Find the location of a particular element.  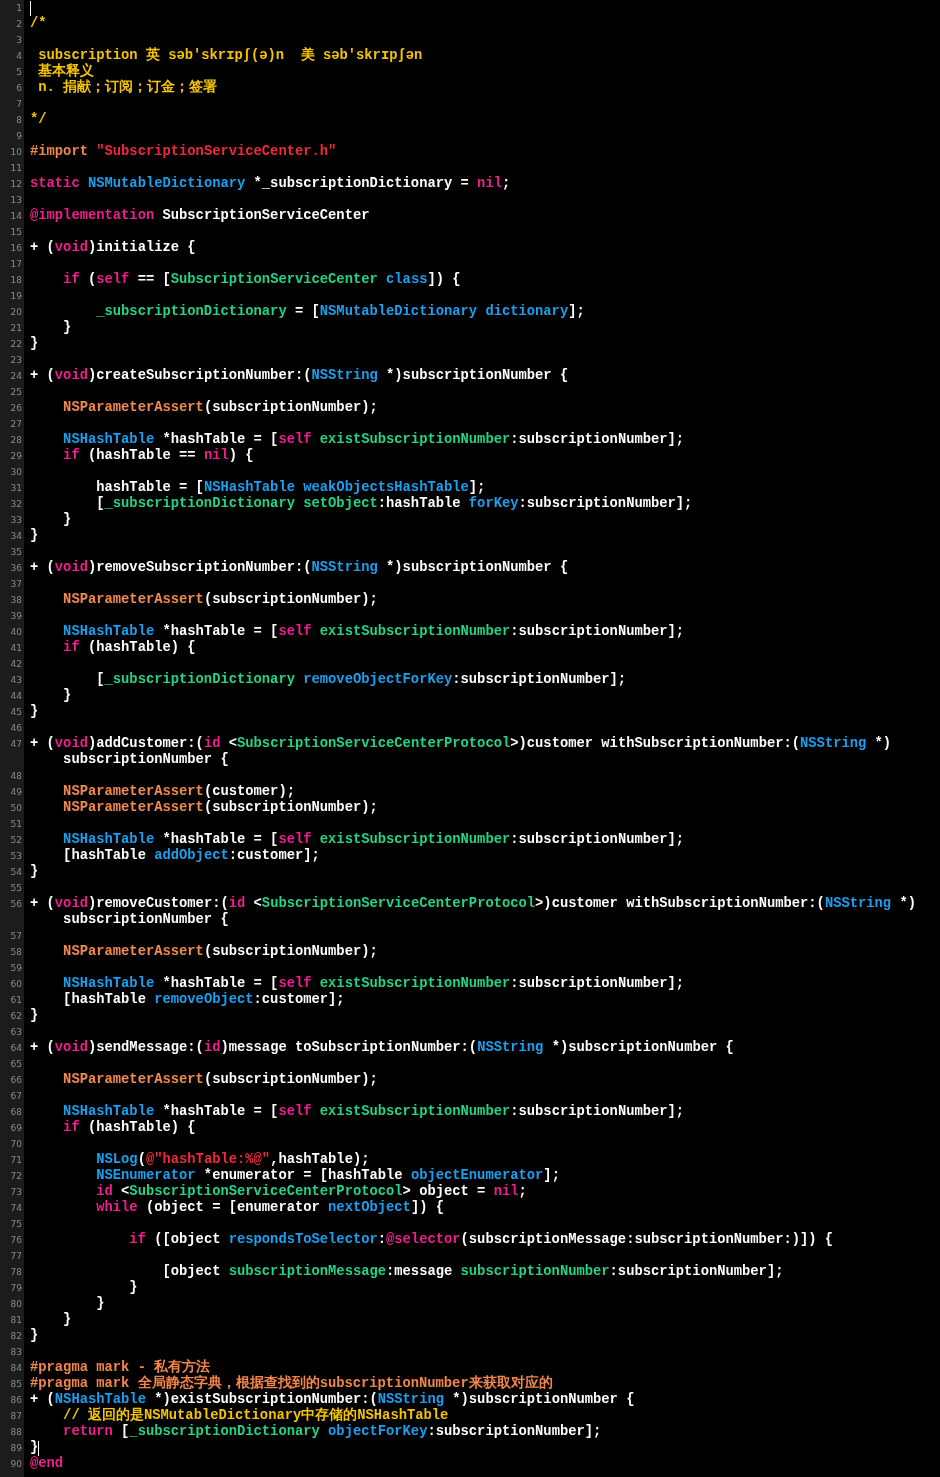

code-line: if ([object respondsToSelector:@selector(subscriptionMessage:subscriptionNumber:)]) { is located at coordinates (481, 1240).